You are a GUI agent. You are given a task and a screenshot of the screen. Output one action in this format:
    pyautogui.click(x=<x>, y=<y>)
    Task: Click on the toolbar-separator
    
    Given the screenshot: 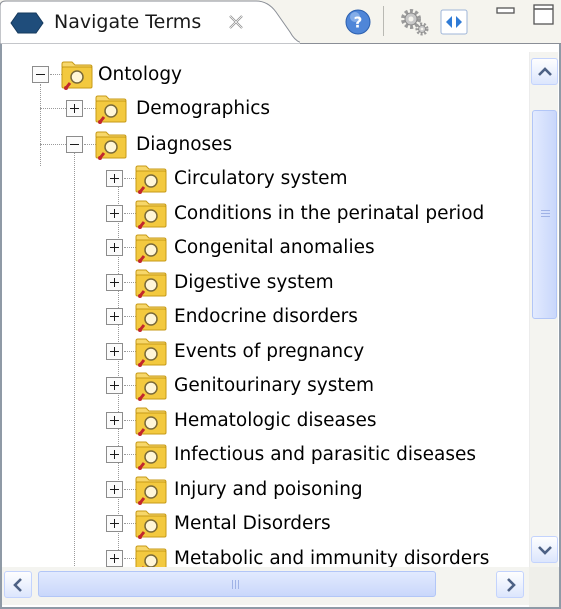 What is the action you would take?
    pyautogui.click(x=383, y=21)
    